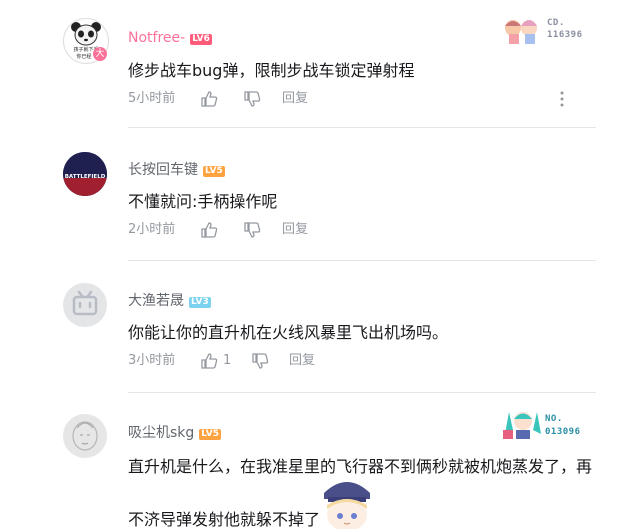 This screenshot has width=640, height=531. What do you see at coordinates (522, 425) in the screenshot?
I see `miku-figure-icon` at bounding box center [522, 425].